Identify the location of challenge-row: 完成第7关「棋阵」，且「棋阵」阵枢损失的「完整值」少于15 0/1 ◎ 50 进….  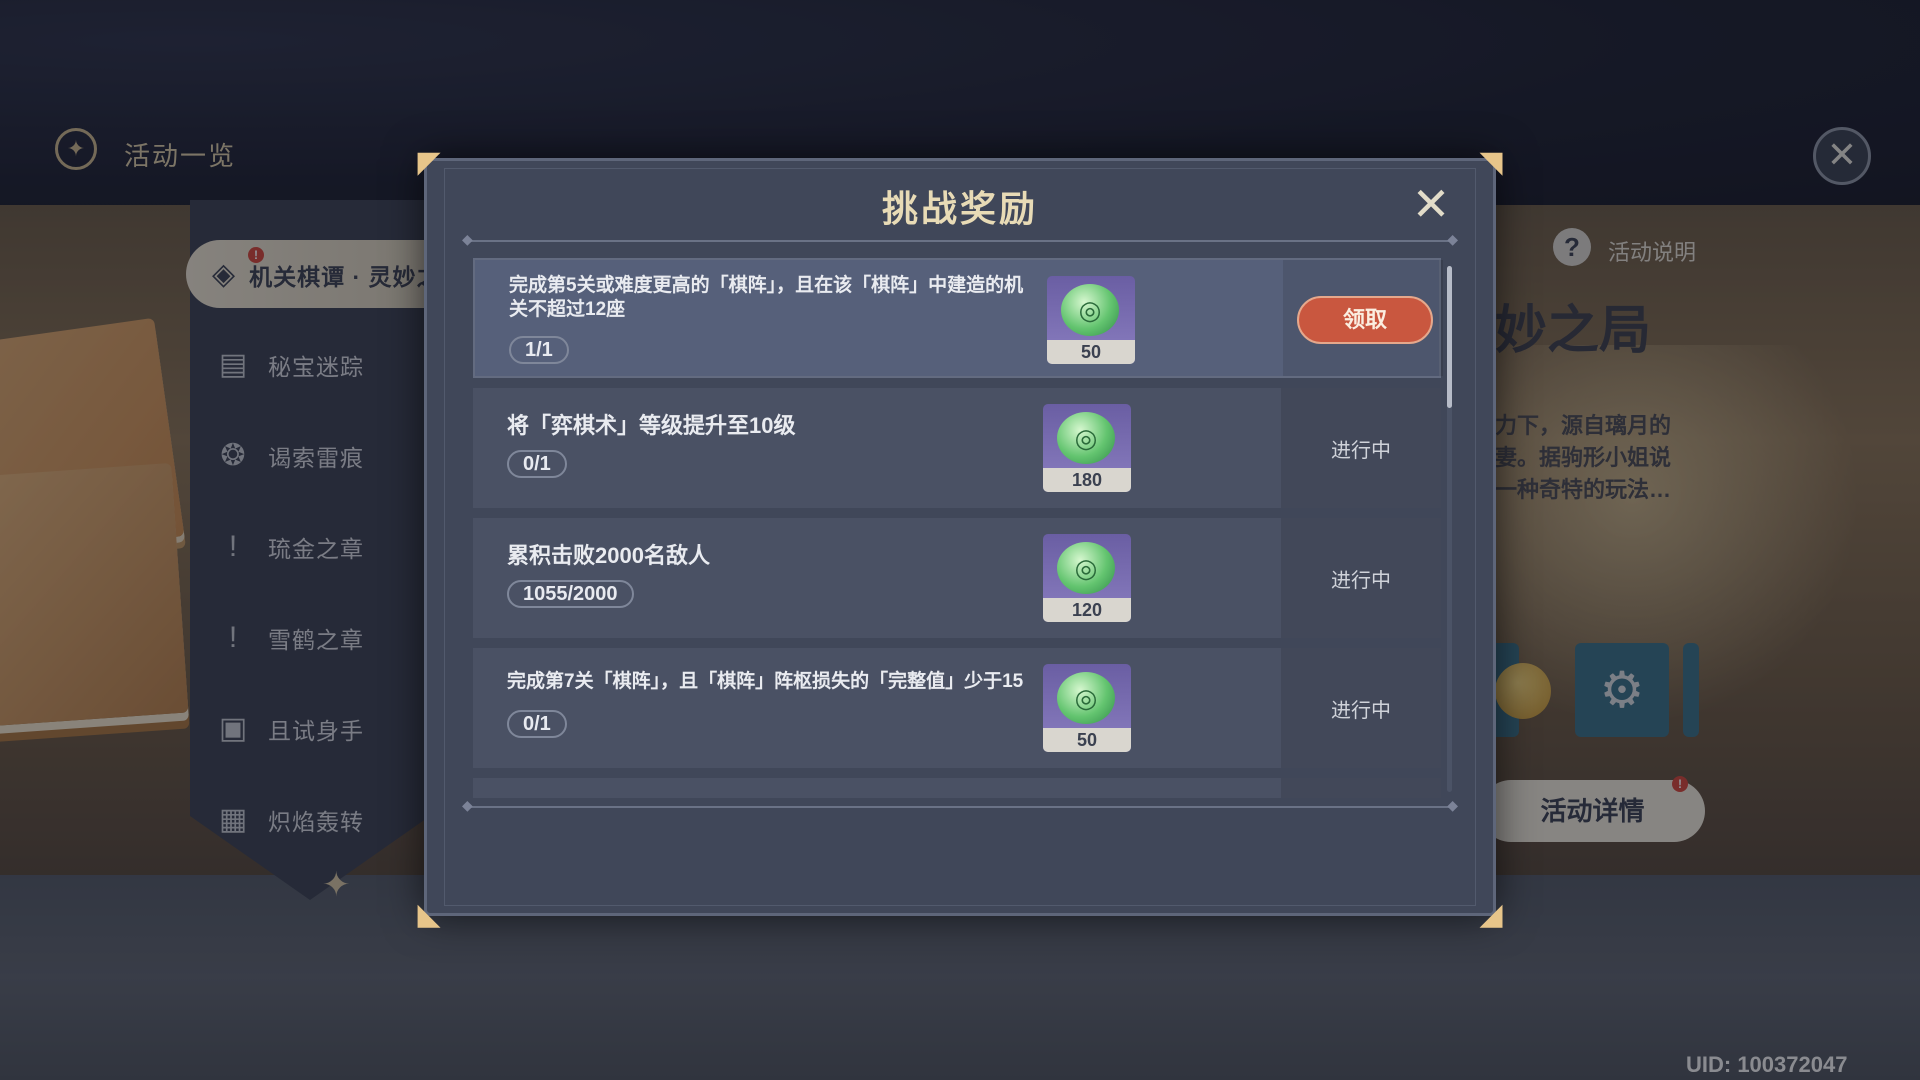
(957, 708).